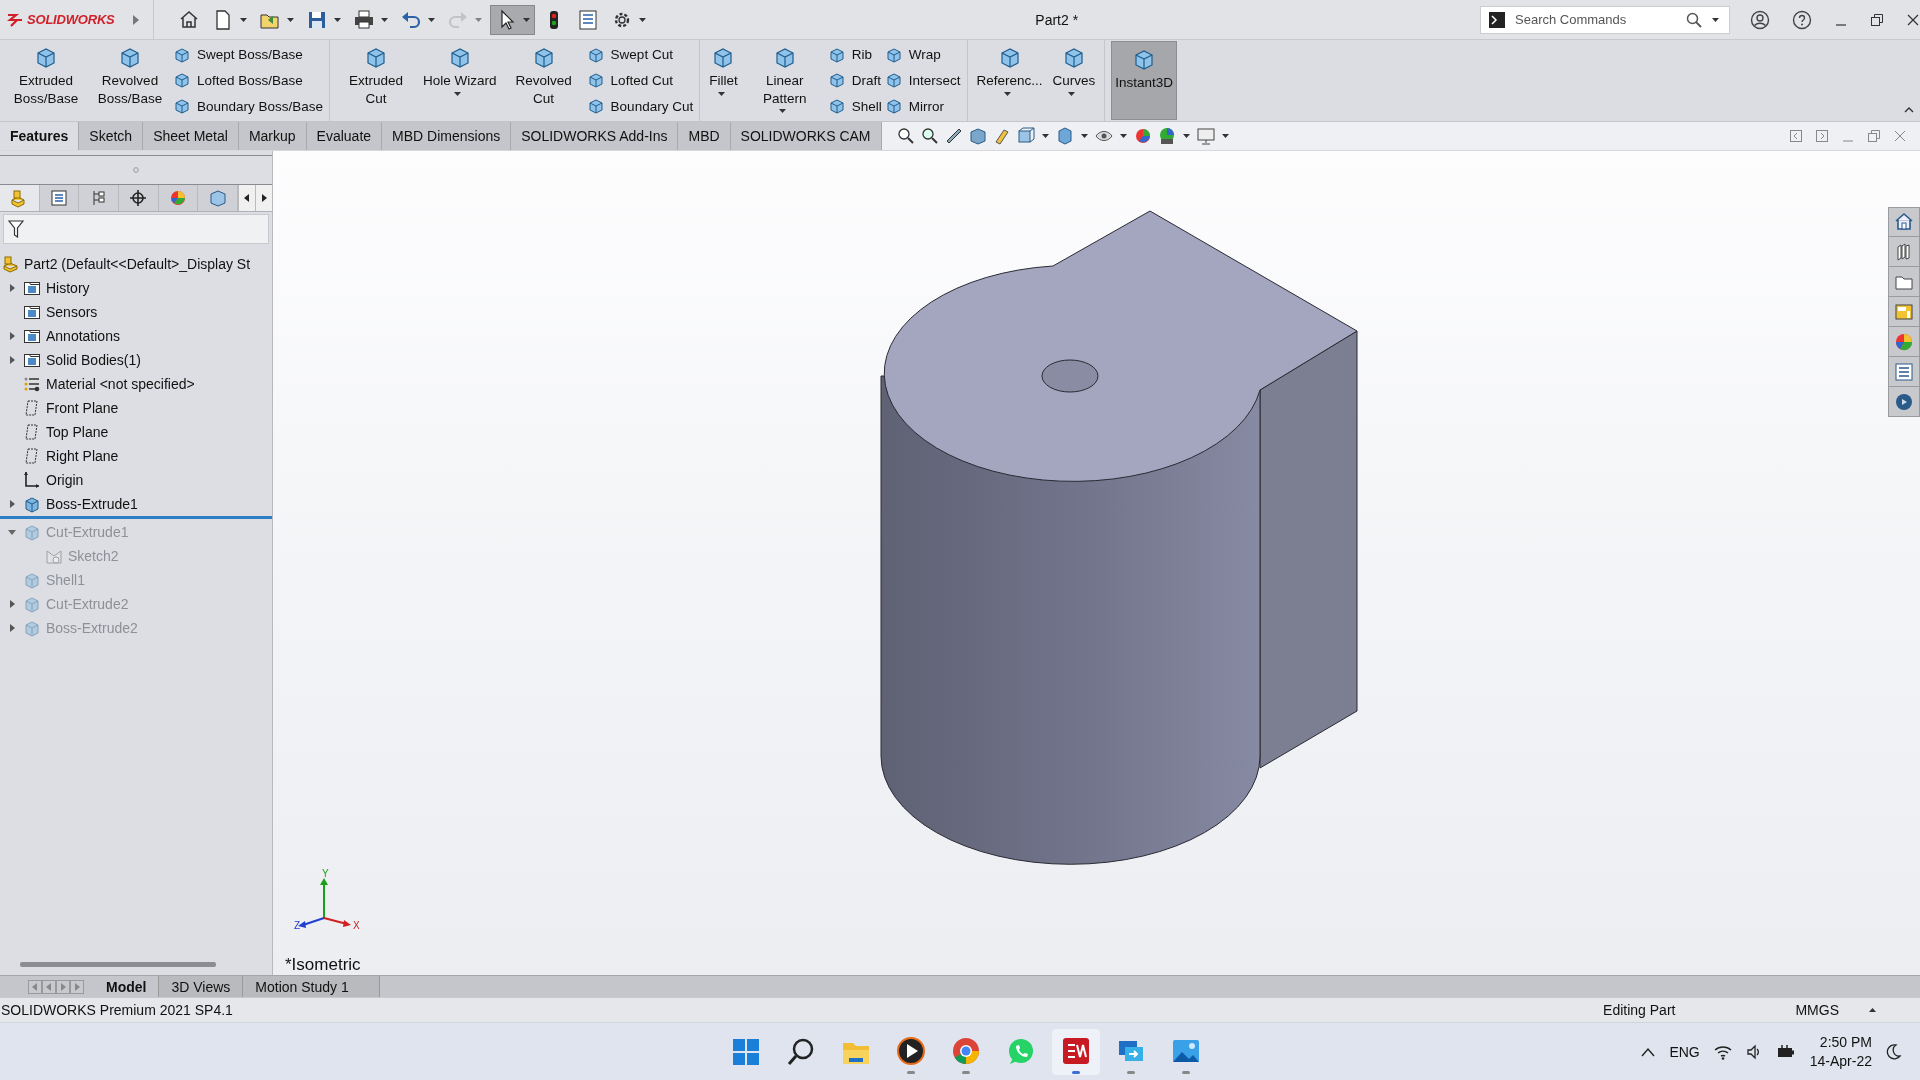 This screenshot has width=1920, height=1080. Describe the element at coordinates (12, 532) in the screenshot. I see `collapse-arrow-icon` at that location.